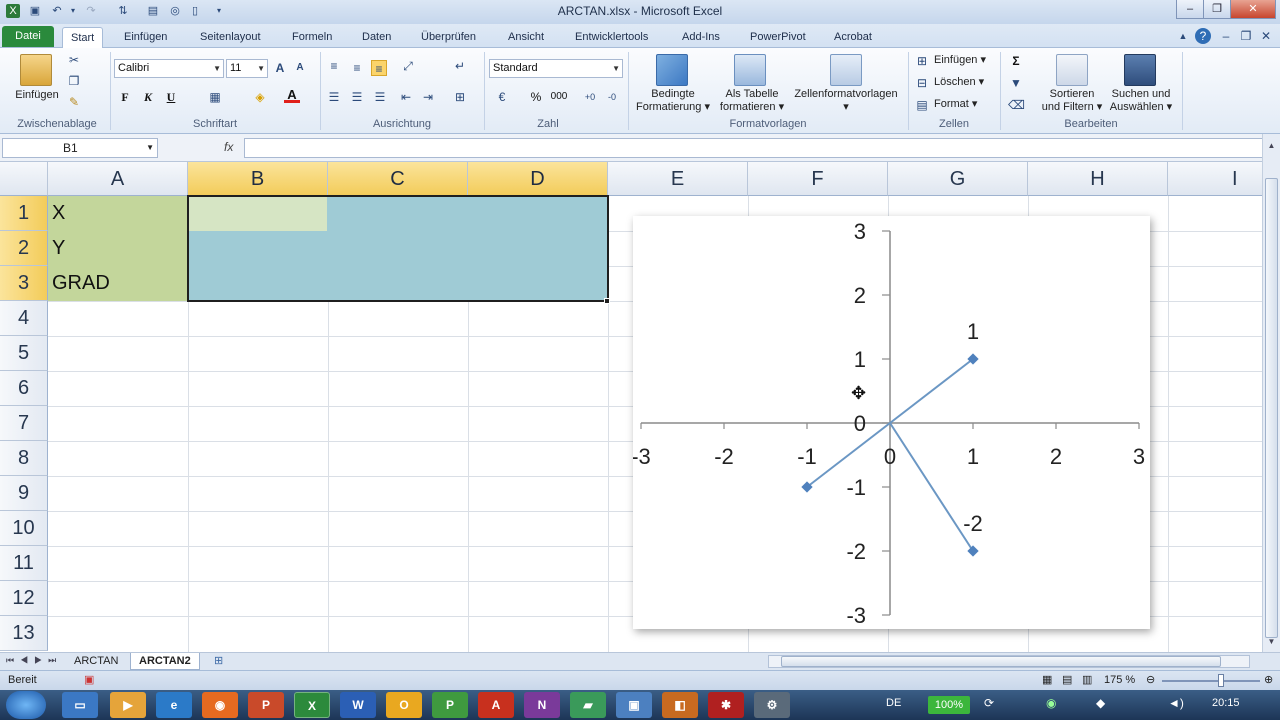 The width and height of the screenshot is (1280, 720). What do you see at coordinates (83, 37) in the screenshot?
I see `tab-start: Start` at bounding box center [83, 37].